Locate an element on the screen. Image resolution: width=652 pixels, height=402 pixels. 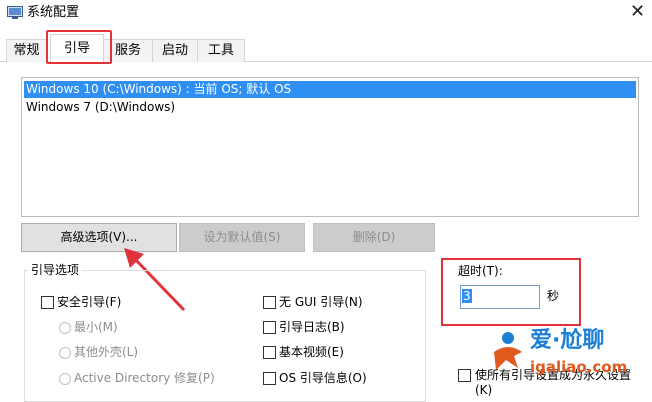
tab-boot: 引导 is located at coordinates (77, 48).